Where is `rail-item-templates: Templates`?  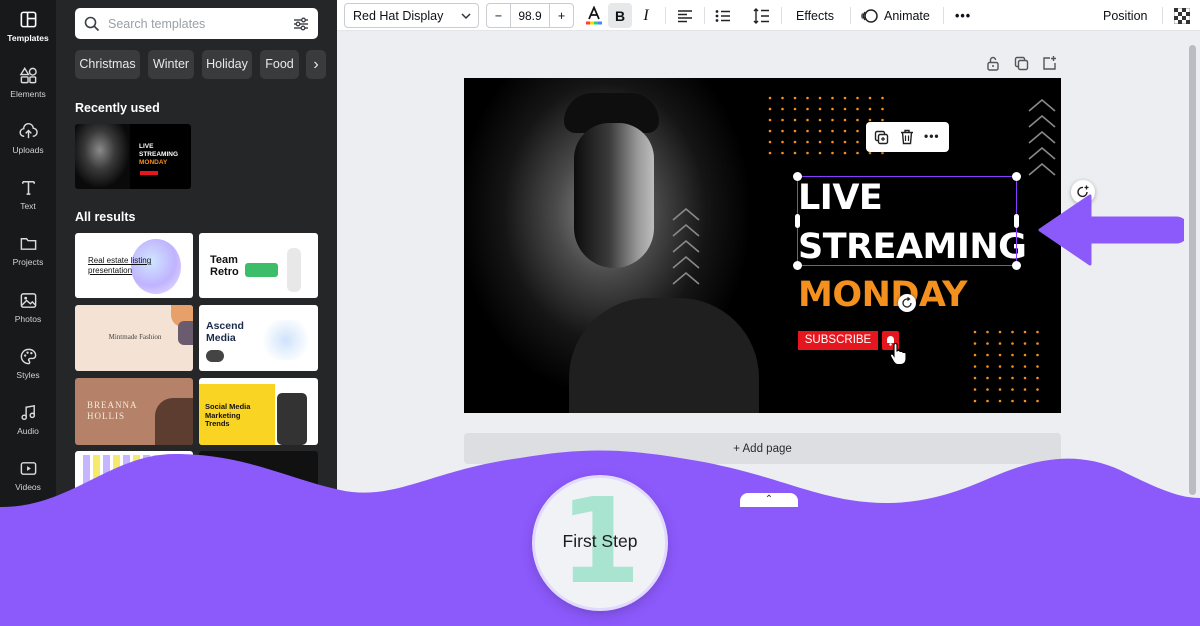
rail-item-templates: Templates is located at coordinates (28, 31).